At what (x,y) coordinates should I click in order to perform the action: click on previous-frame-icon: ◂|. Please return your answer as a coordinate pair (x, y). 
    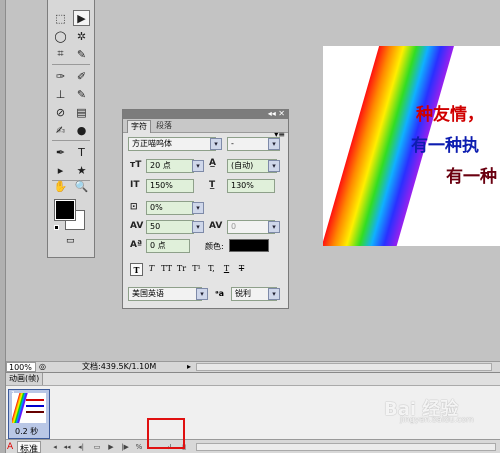
    Looking at the image, I should click on (81, 447).